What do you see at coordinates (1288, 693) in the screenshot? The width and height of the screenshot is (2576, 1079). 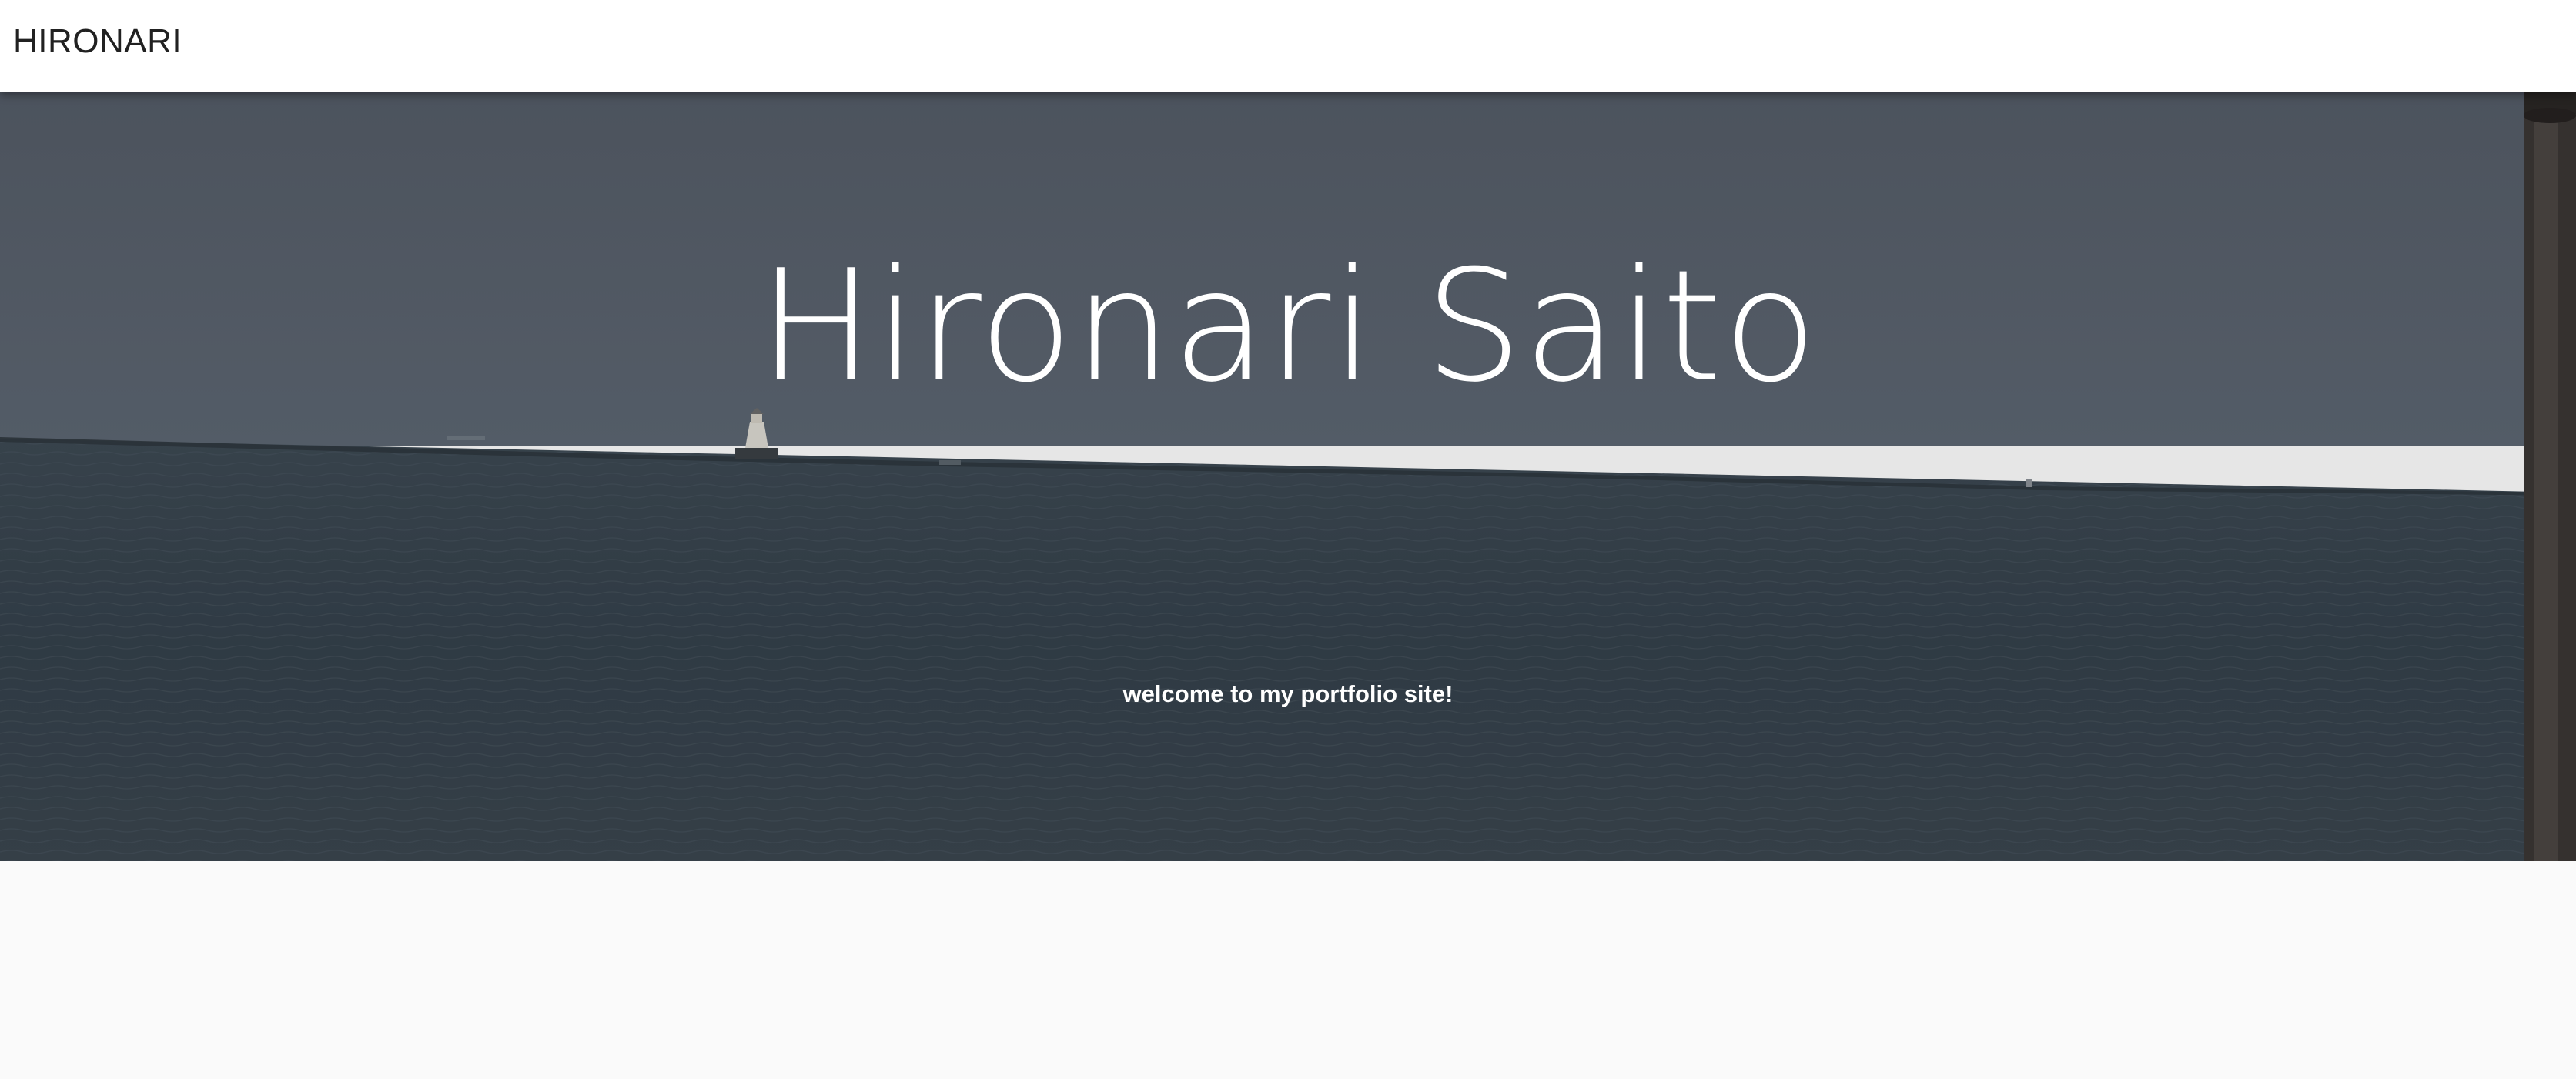 I see `hero-subtitle: welcome to my portfolio site!` at bounding box center [1288, 693].